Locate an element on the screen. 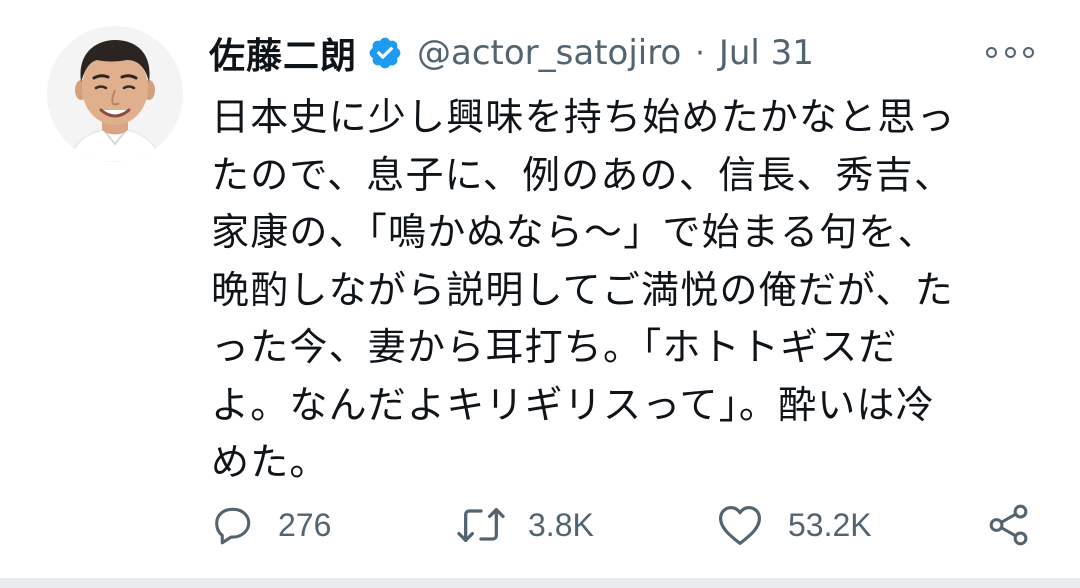 The image size is (1080, 588). tweet-text-line: たので、息子に、例のあの、信長、秀吉、 is located at coordinates (582, 174).